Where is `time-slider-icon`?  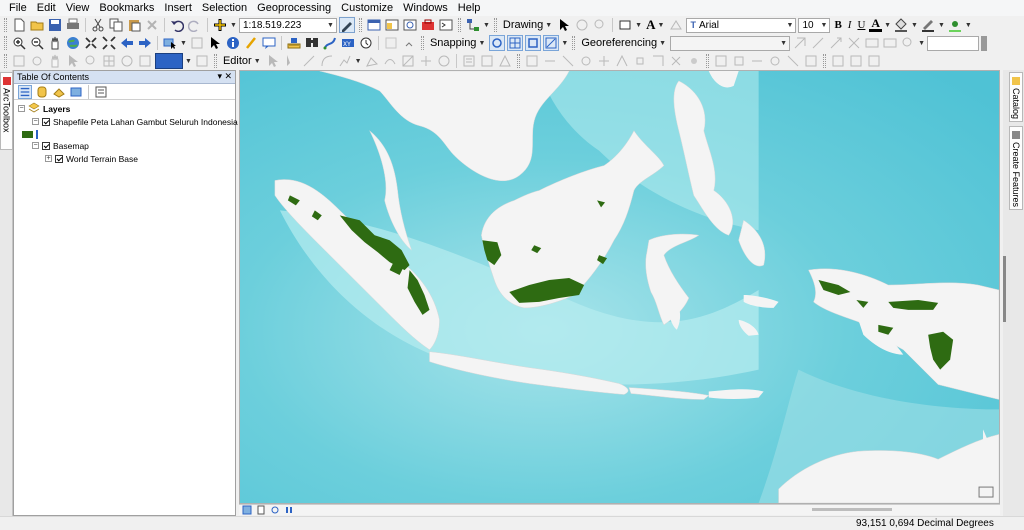 time-slider-icon is located at coordinates (366, 43).